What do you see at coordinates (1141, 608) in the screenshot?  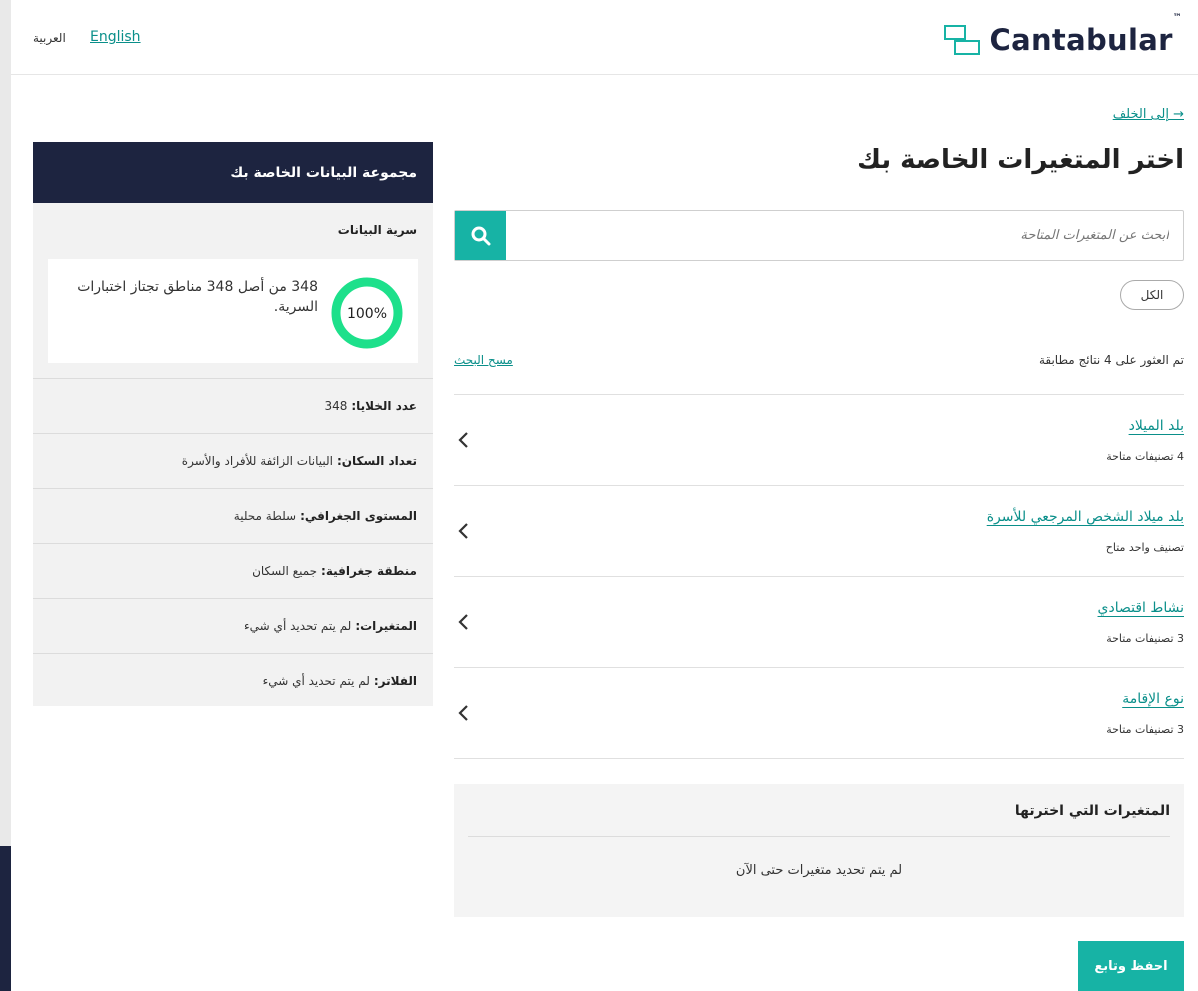 I see `variable-title: نشاط اقتصادي` at bounding box center [1141, 608].